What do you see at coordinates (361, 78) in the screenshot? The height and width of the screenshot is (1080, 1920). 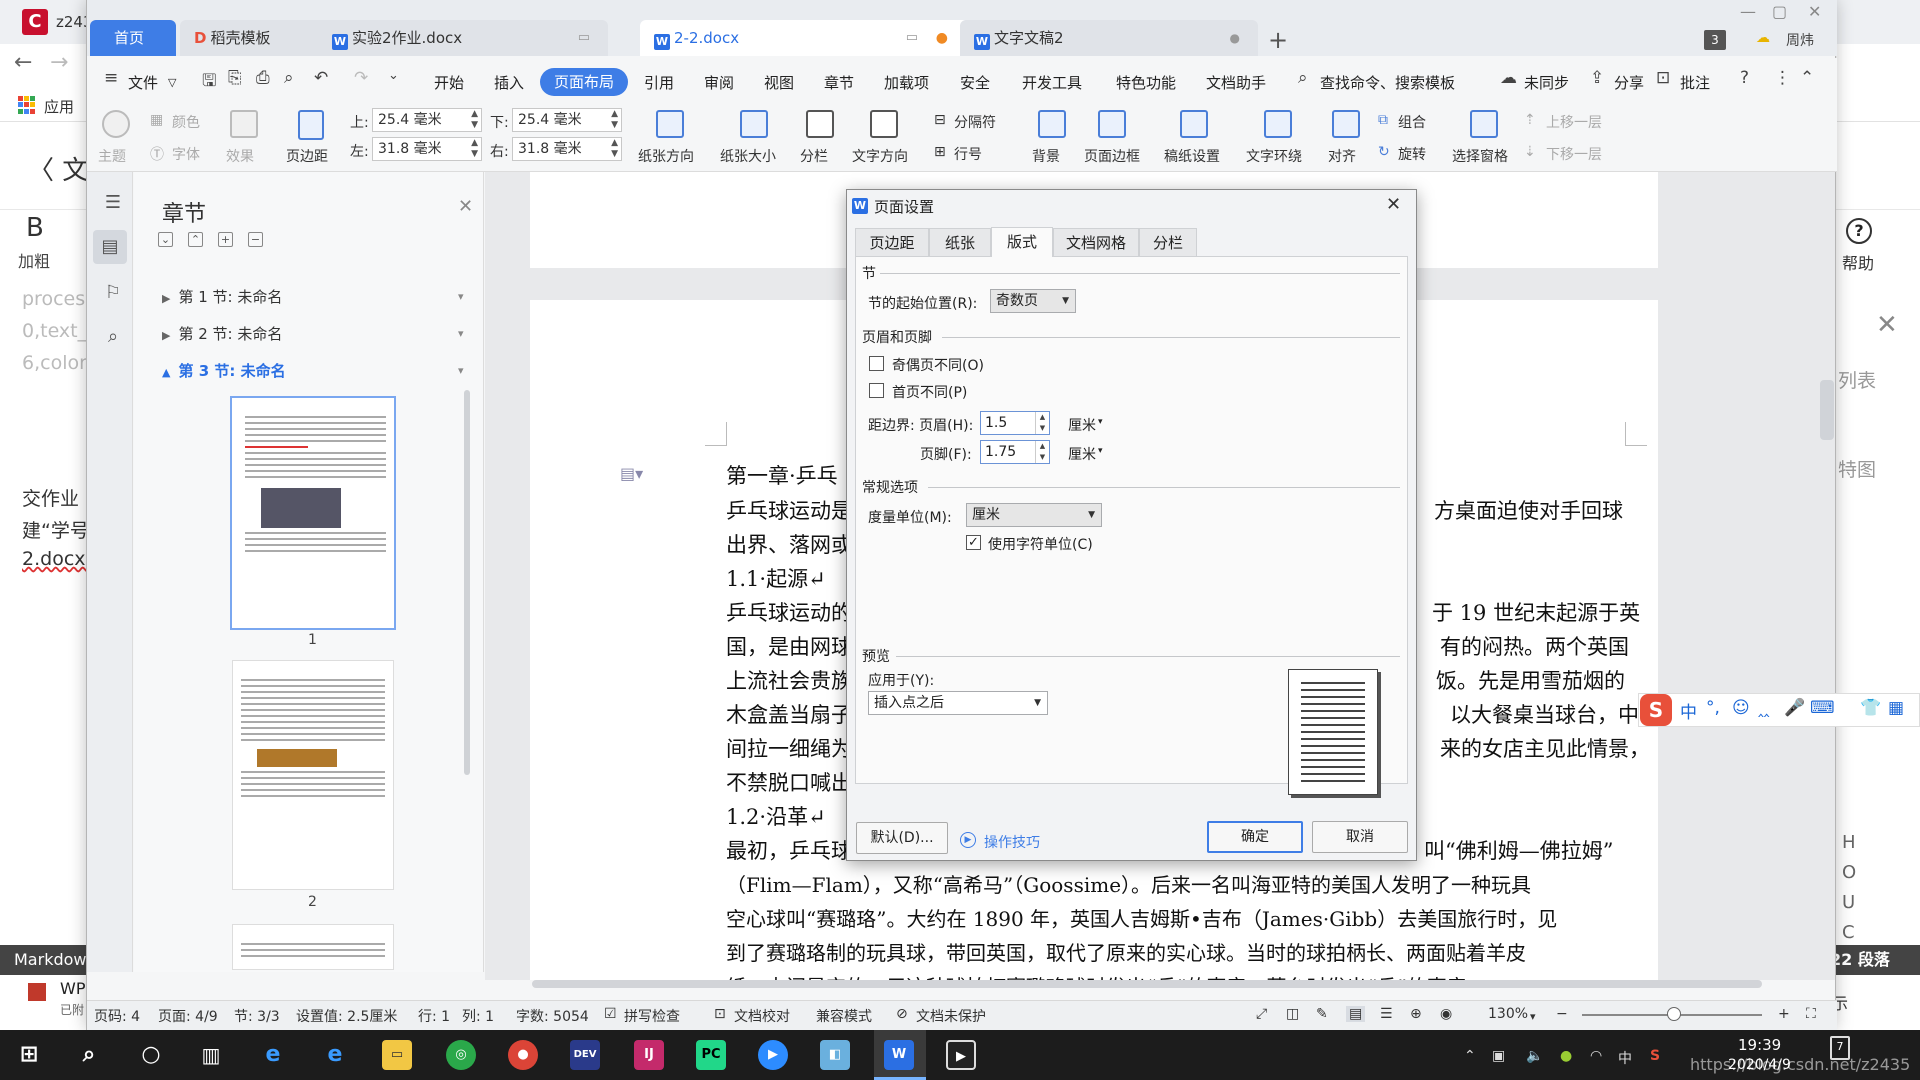 I see `redo-icon: ↷` at bounding box center [361, 78].